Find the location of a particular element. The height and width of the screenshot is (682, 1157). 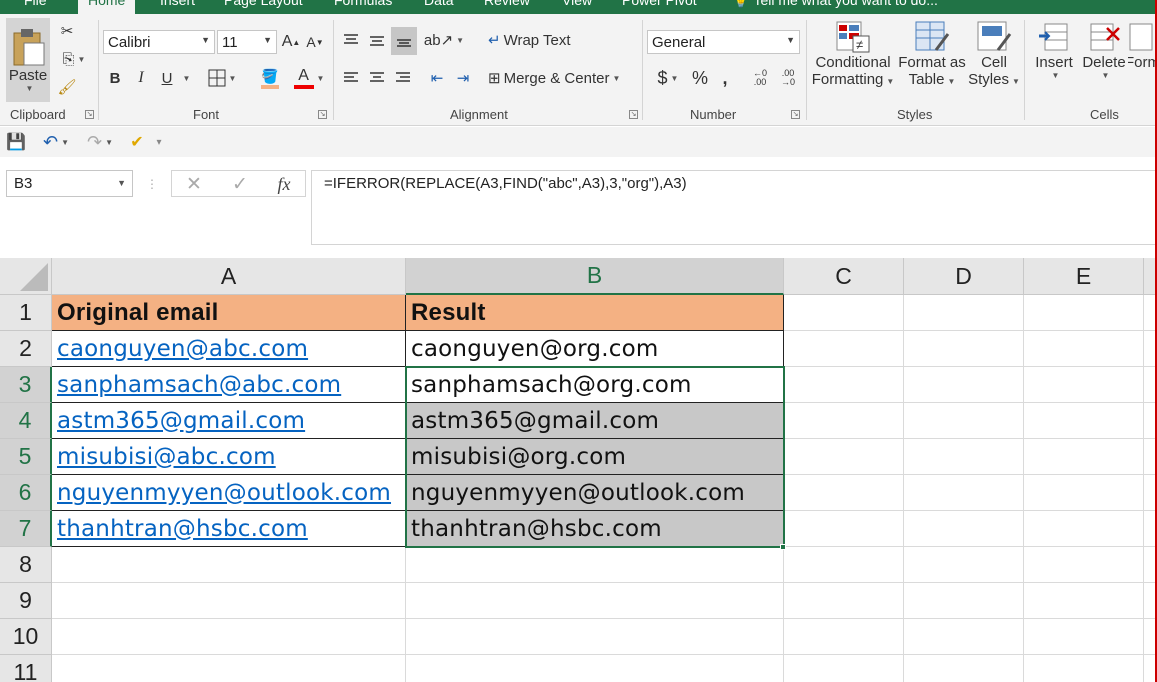

save-icon: 💾 is located at coordinates (16, 142).